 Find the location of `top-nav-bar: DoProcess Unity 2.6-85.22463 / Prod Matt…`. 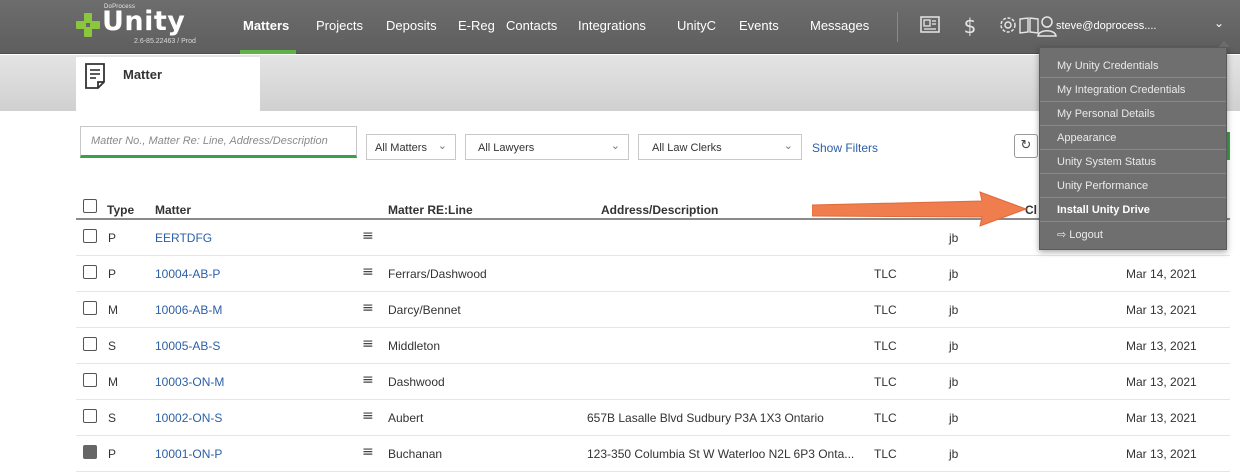

top-nav-bar: DoProcess Unity 2.6-85.22463 / Prod Matt… is located at coordinates (620, 27).